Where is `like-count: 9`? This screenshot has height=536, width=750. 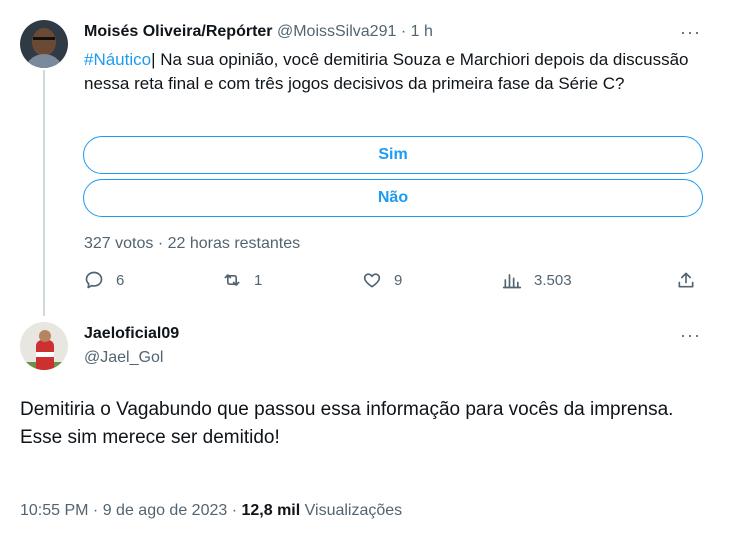 like-count: 9 is located at coordinates (398, 280).